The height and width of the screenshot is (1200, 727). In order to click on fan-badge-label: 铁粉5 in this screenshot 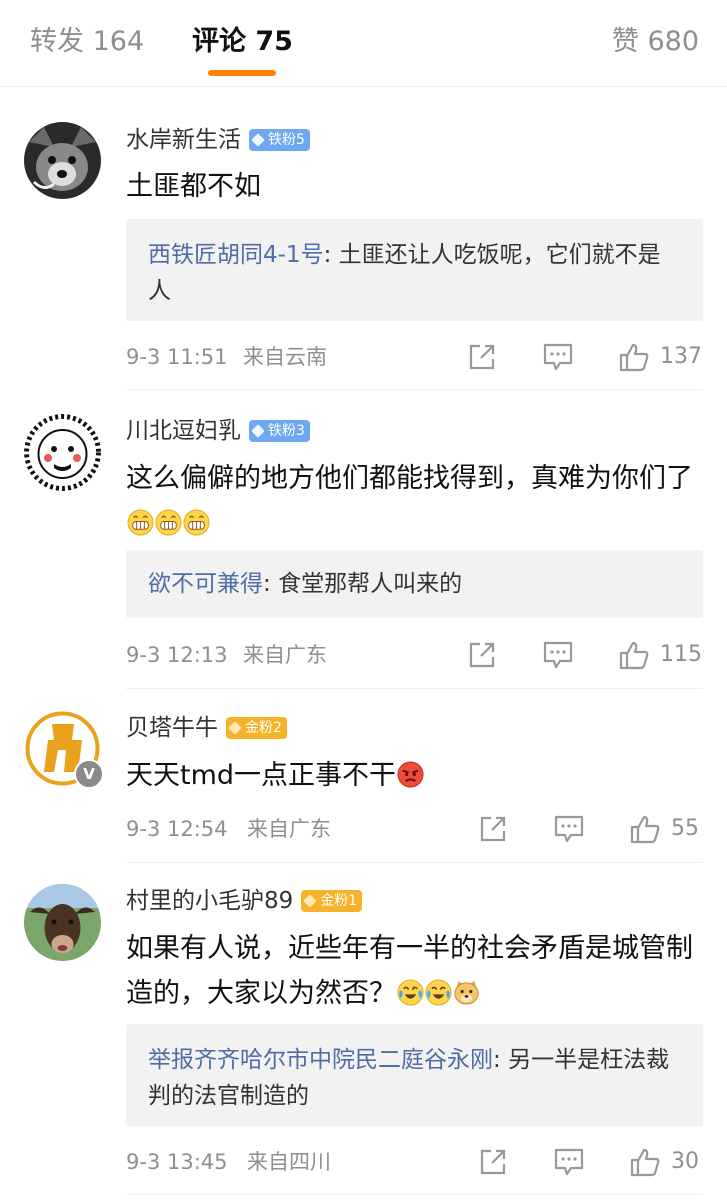, I will do `click(286, 140)`.